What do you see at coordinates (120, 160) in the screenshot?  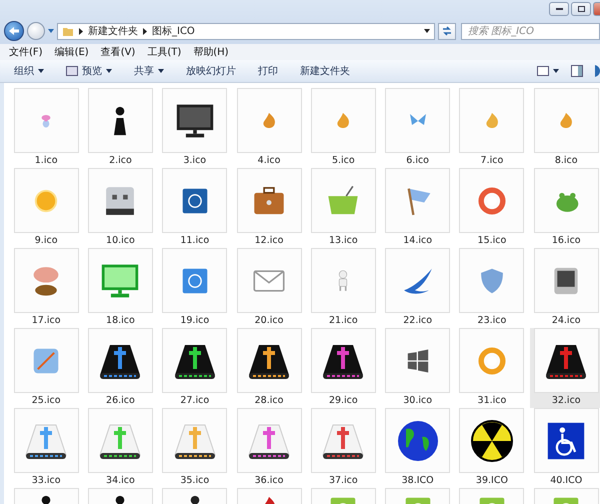 I see `file-name: 2.ico` at bounding box center [120, 160].